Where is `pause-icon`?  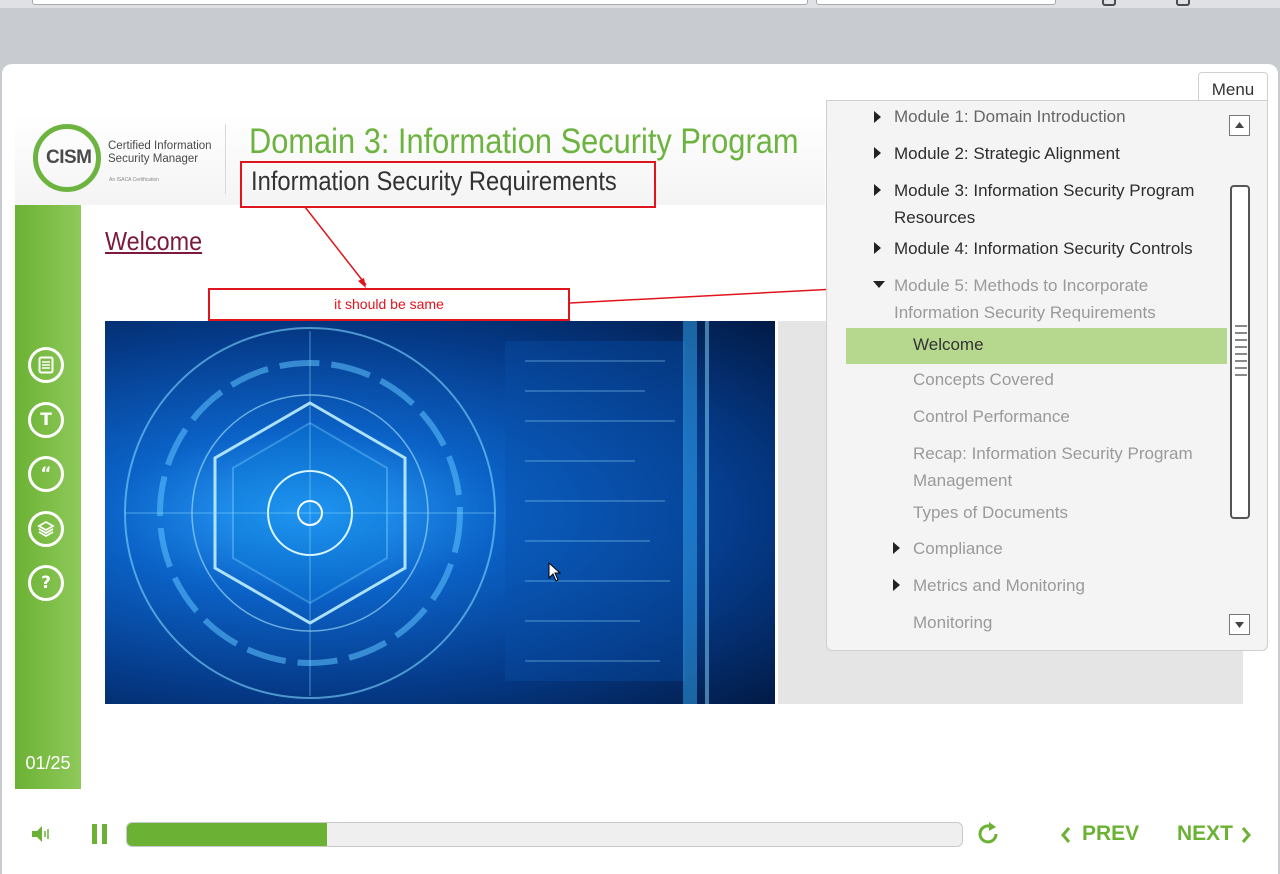
pause-icon is located at coordinates (100, 834).